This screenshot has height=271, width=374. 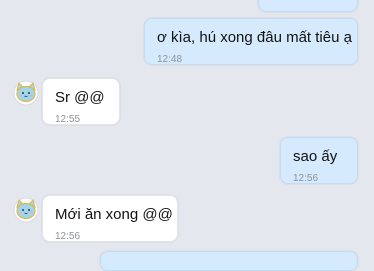 I want to click on message-bubble-received: Sr @@ 12:55, so click(x=81, y=101).